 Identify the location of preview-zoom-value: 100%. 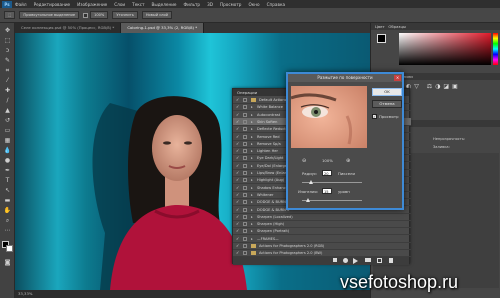
(327, 160).